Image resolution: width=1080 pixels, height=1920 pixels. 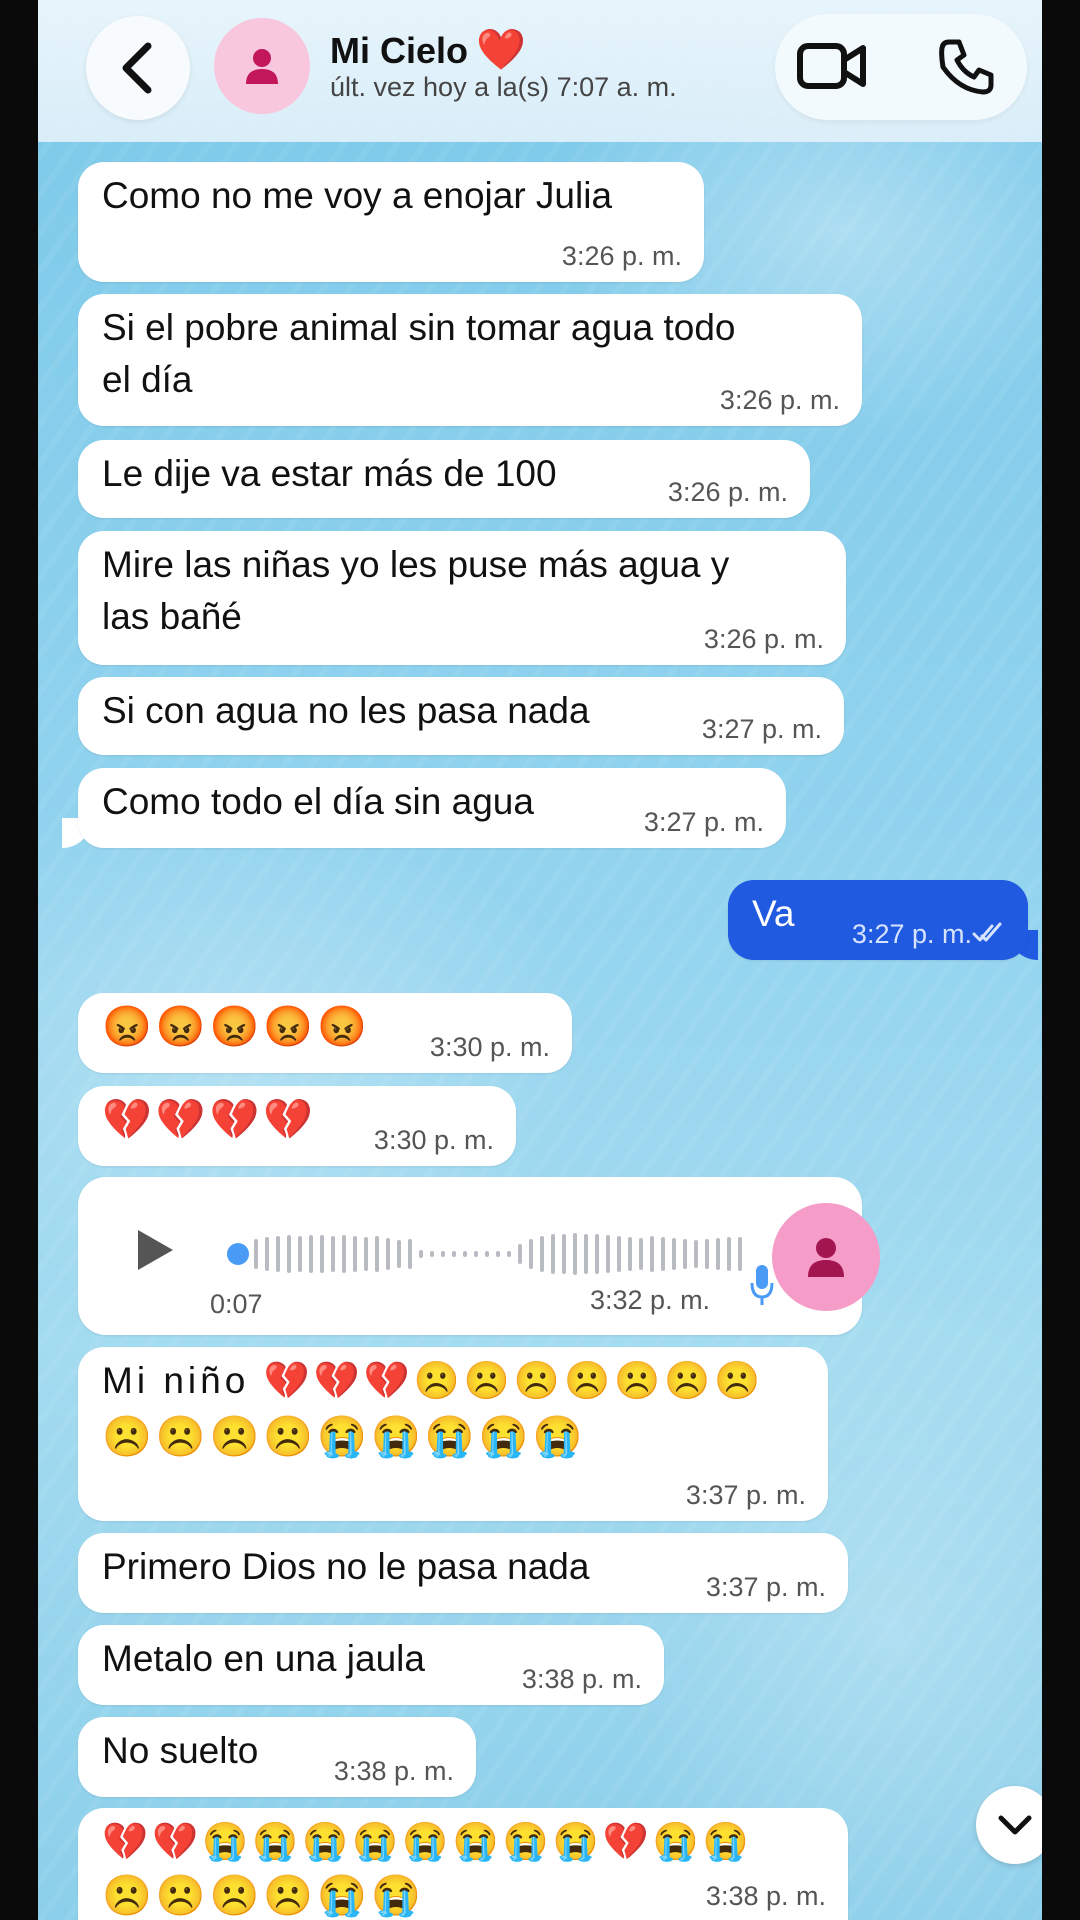 I want to click on microphone-icon, so click(x=762, y=1285).